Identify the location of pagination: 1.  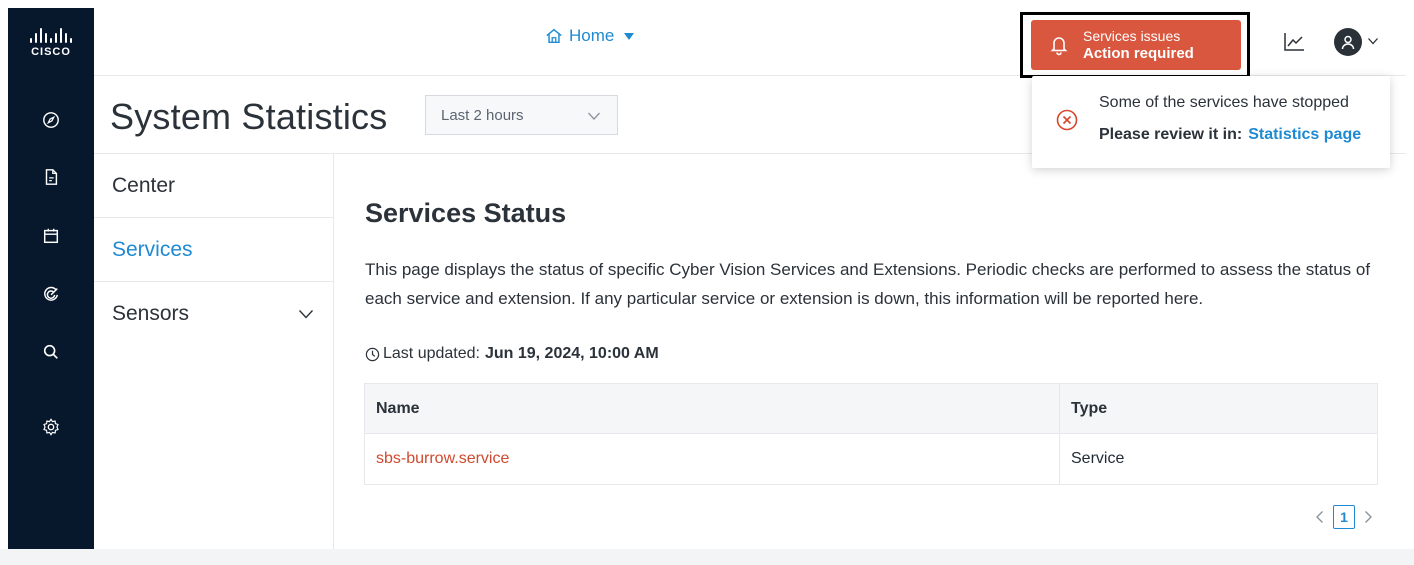
(1344, 517).